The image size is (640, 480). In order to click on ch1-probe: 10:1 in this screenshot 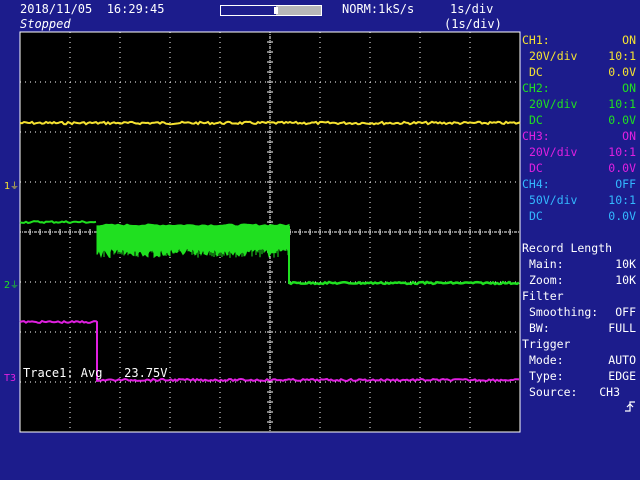, I will do `click(622, 56)`.